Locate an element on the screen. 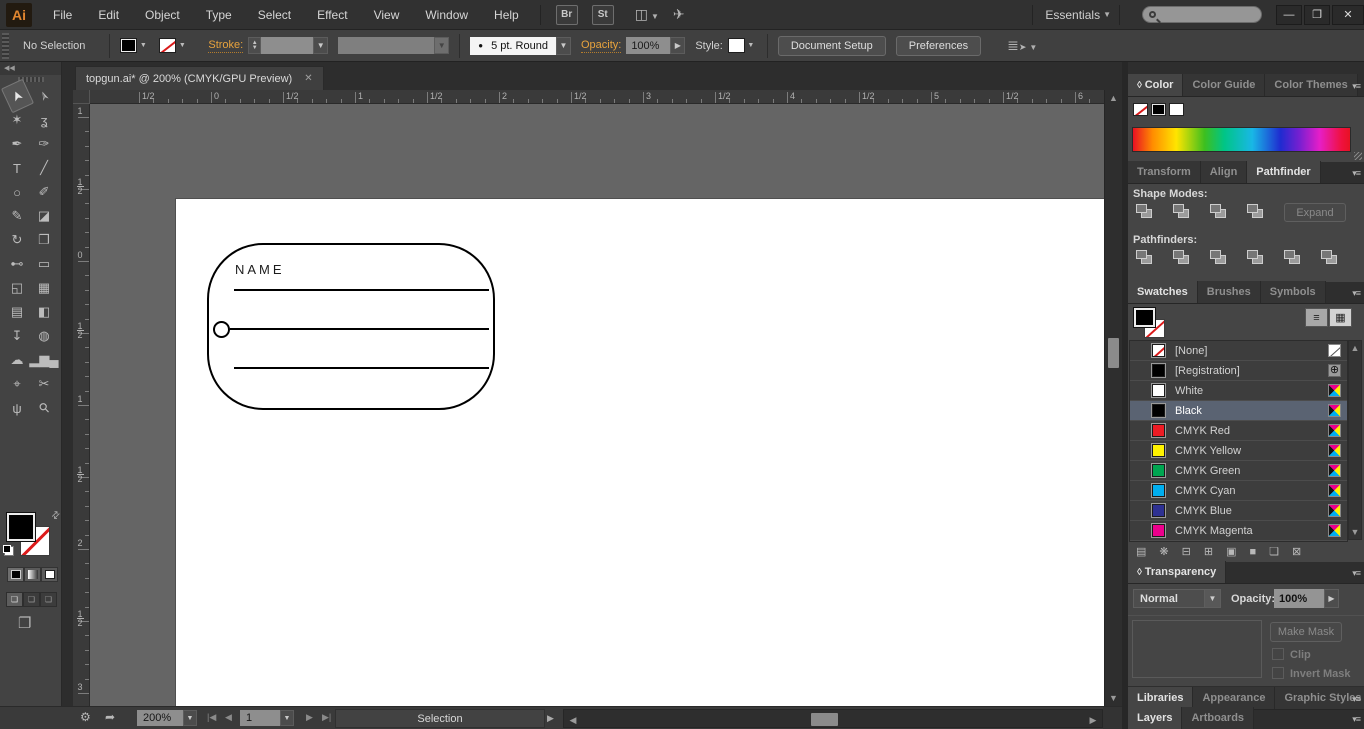 The height and width of the screenshot is (729, 1364). expand-button: Expand is located at coordinates (1315, 212).